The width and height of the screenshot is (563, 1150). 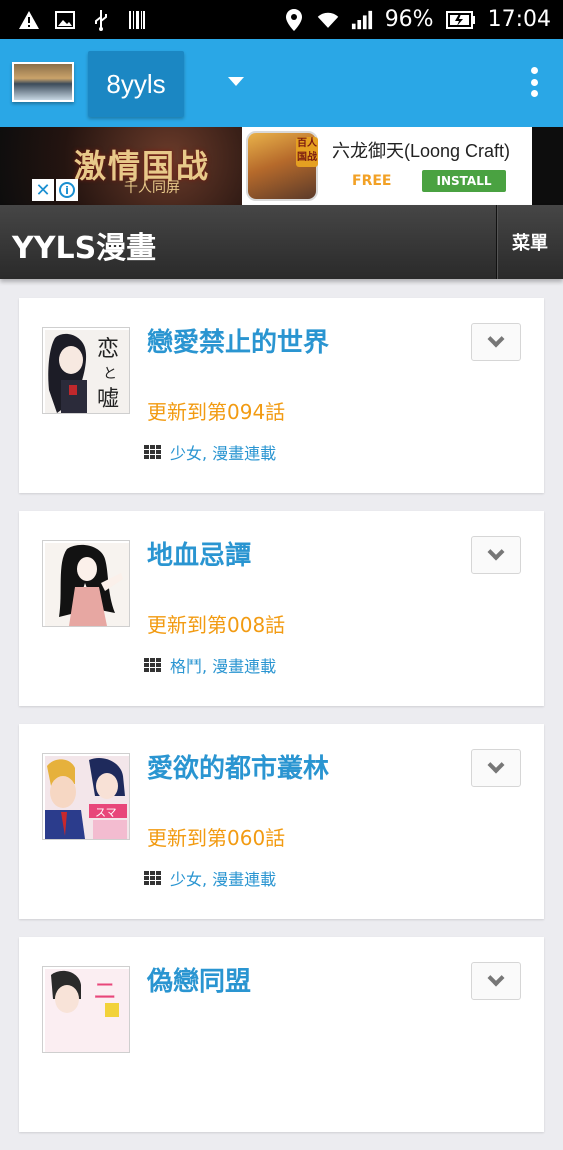 What do you see at coordinates (216, 836) in the screenshot?
I see `comic-update: 更新到第060話` at bounding box center [216, 836].